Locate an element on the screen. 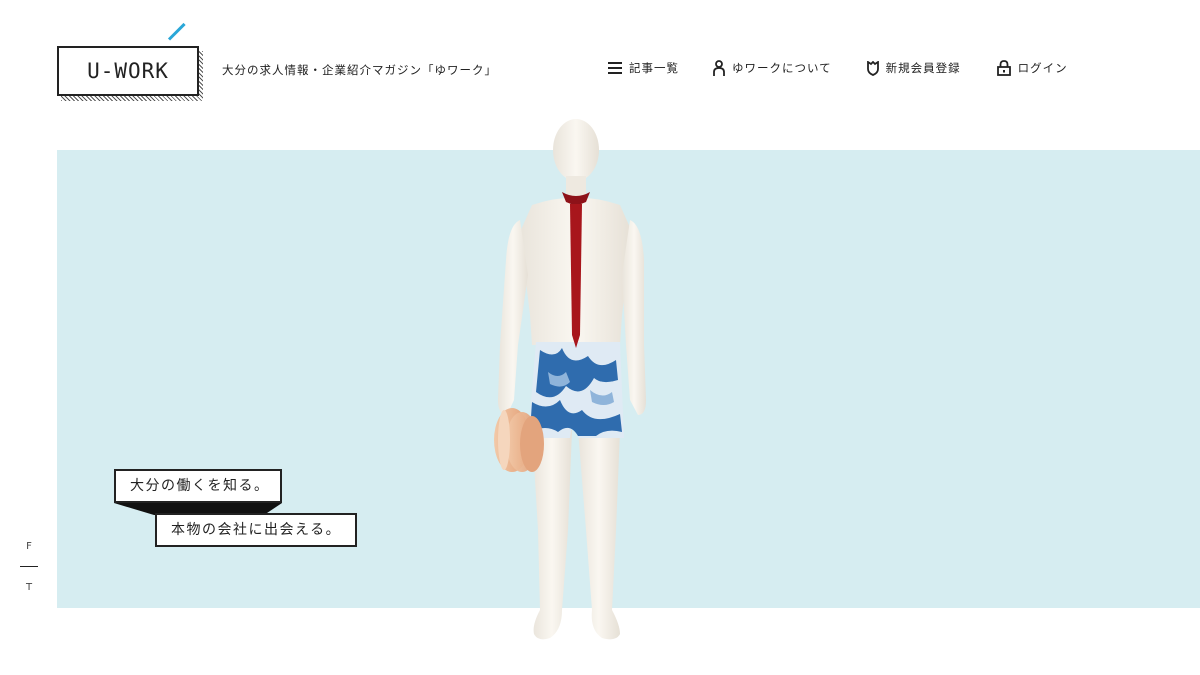 This screenshot has width=1200, height=675. logo-box: U-WORK is located at coordinates (128, 71).